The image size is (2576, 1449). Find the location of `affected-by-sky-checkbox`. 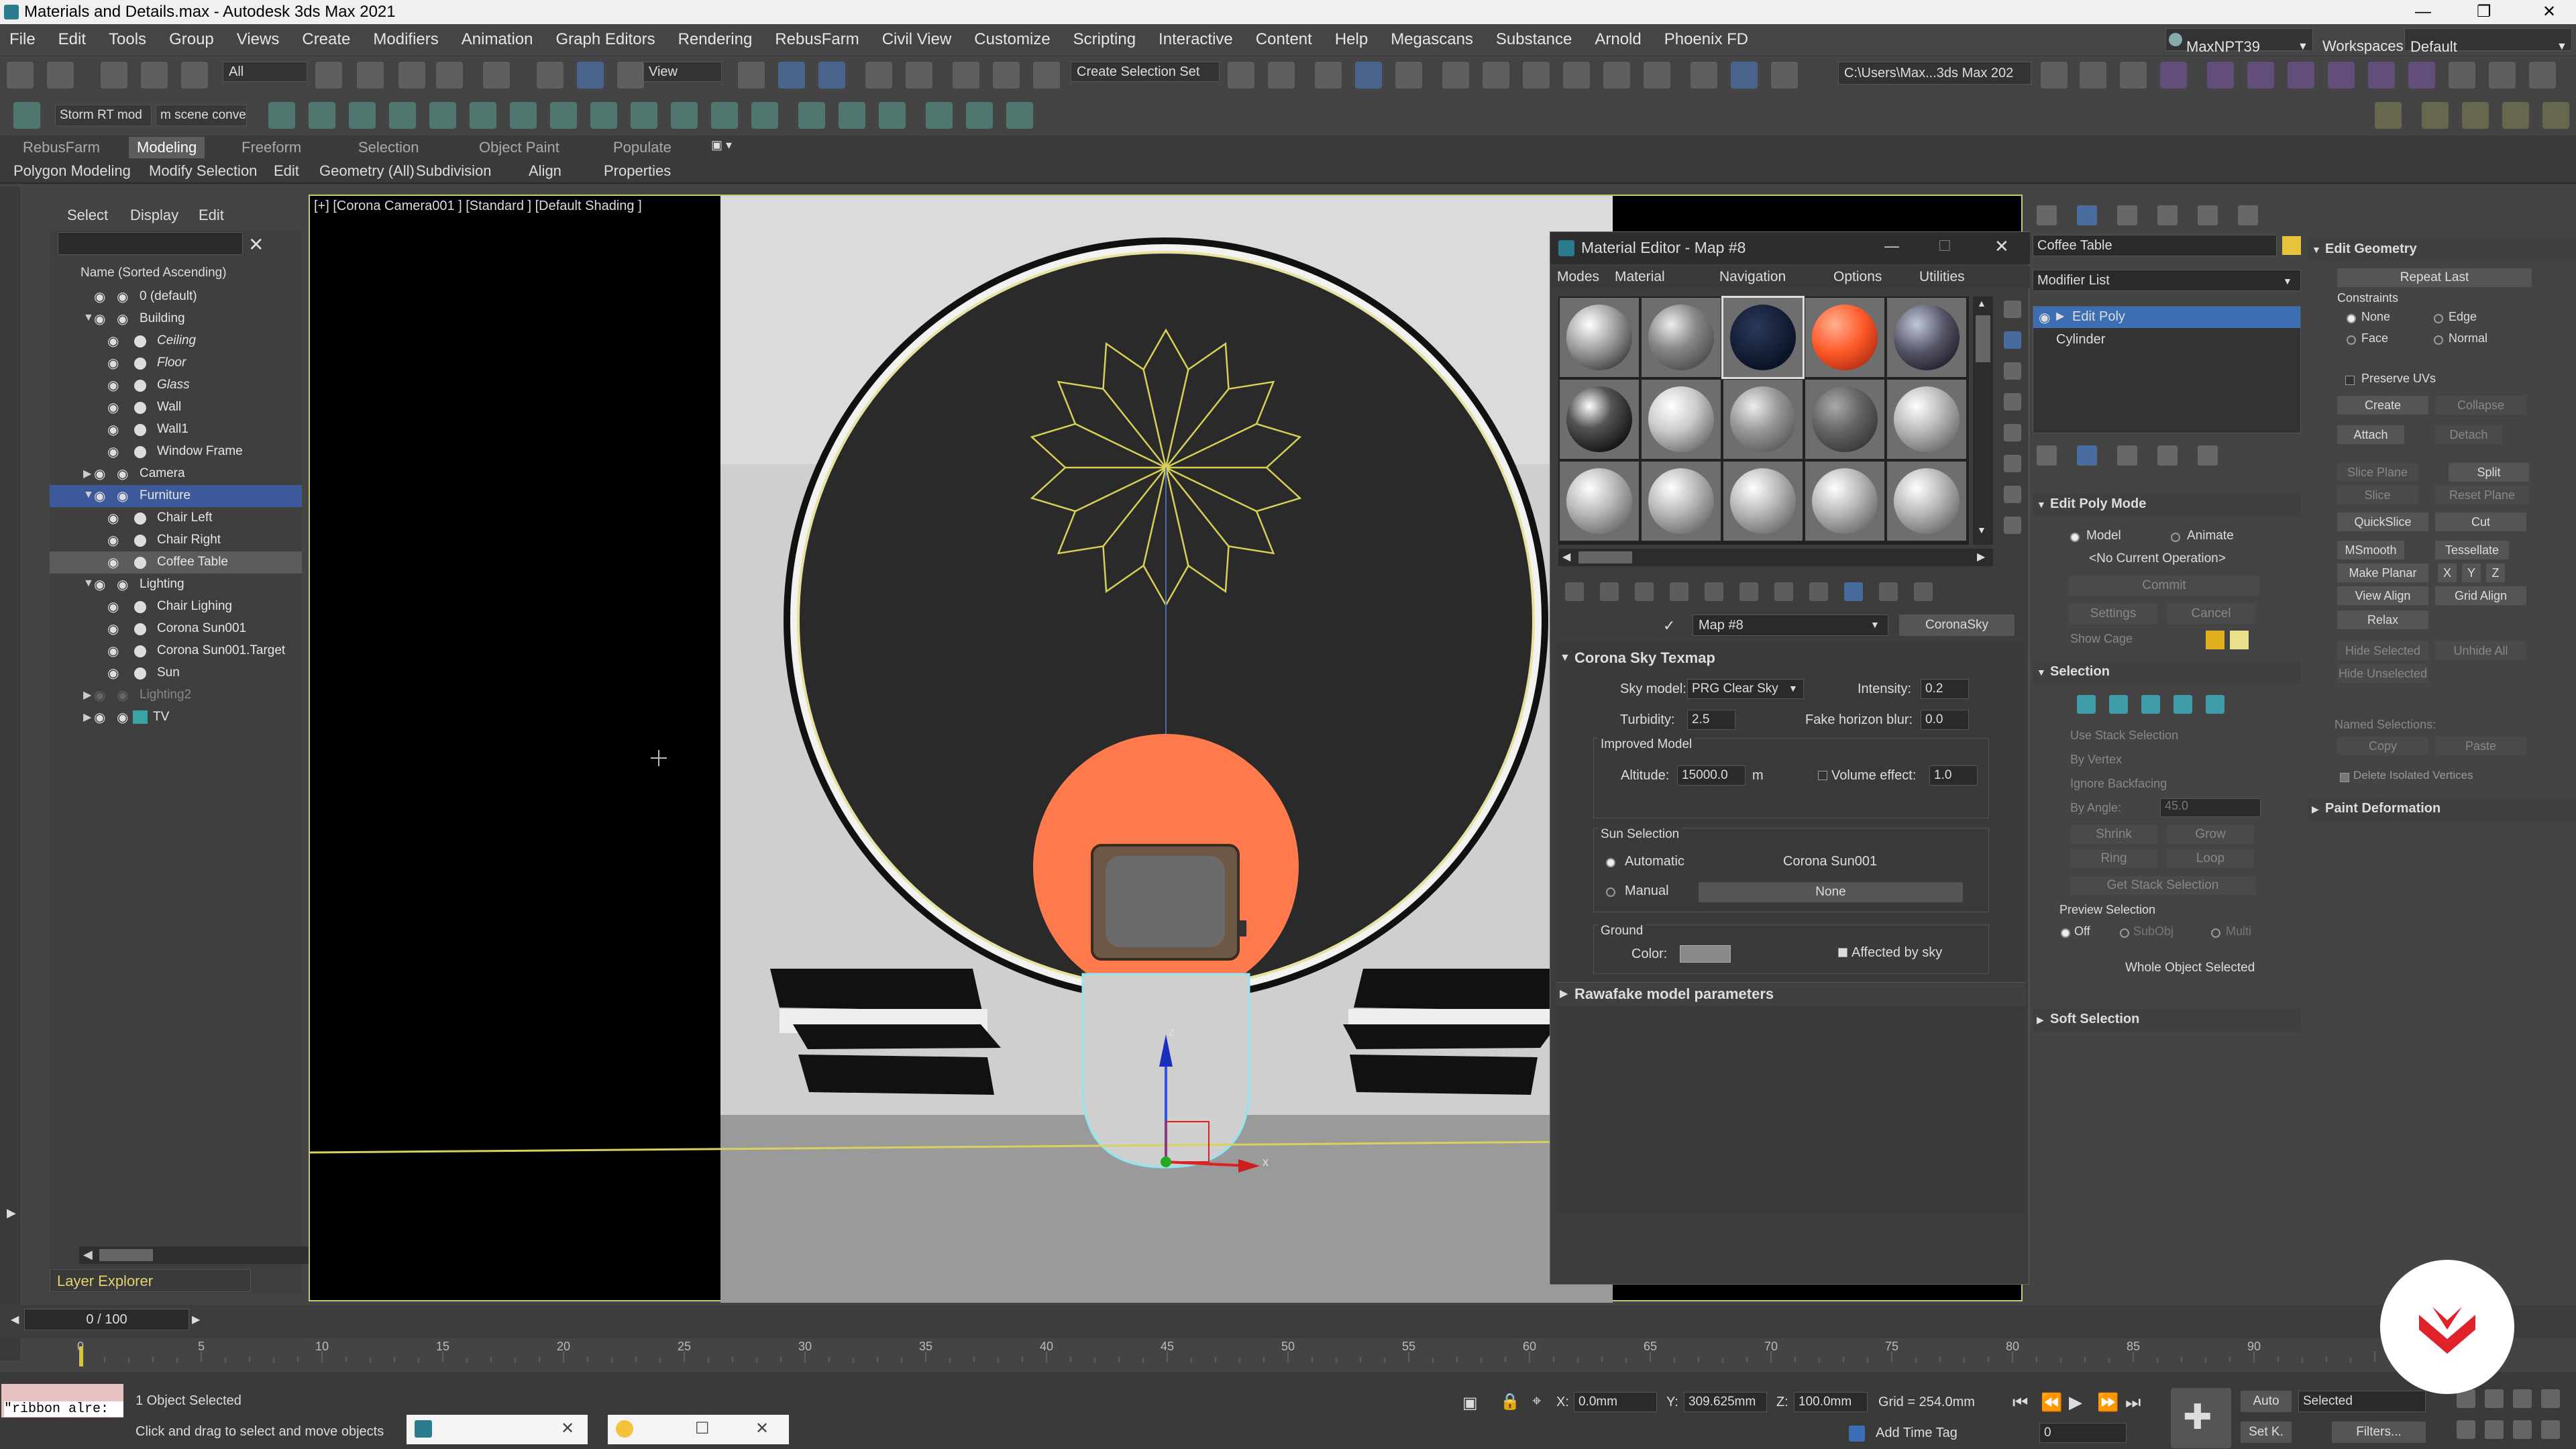

affected-by-sky-checkbox is located at coordinates (1842, 952).